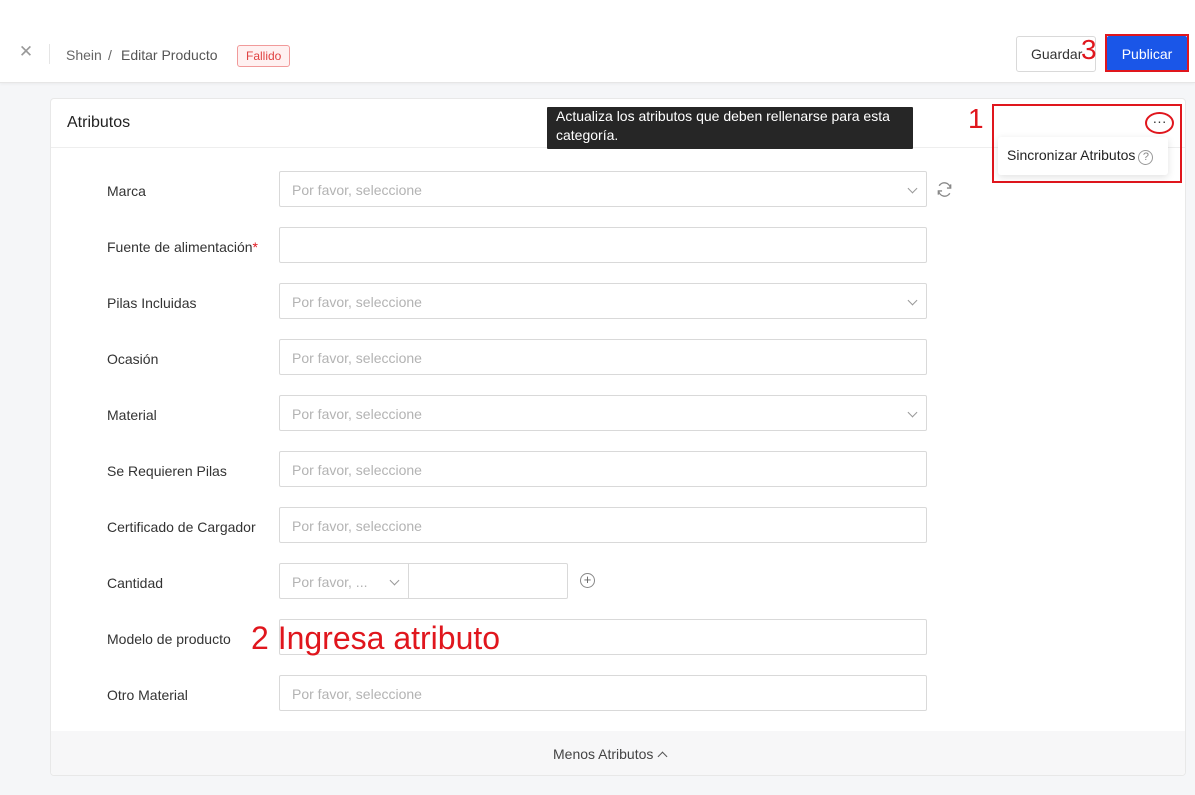 This screenshot has width=1195, height=795. Describe the element at coordinates (603, 357) in the screenshot. I see `occasion-input: Por favor, seleccione` at that location.